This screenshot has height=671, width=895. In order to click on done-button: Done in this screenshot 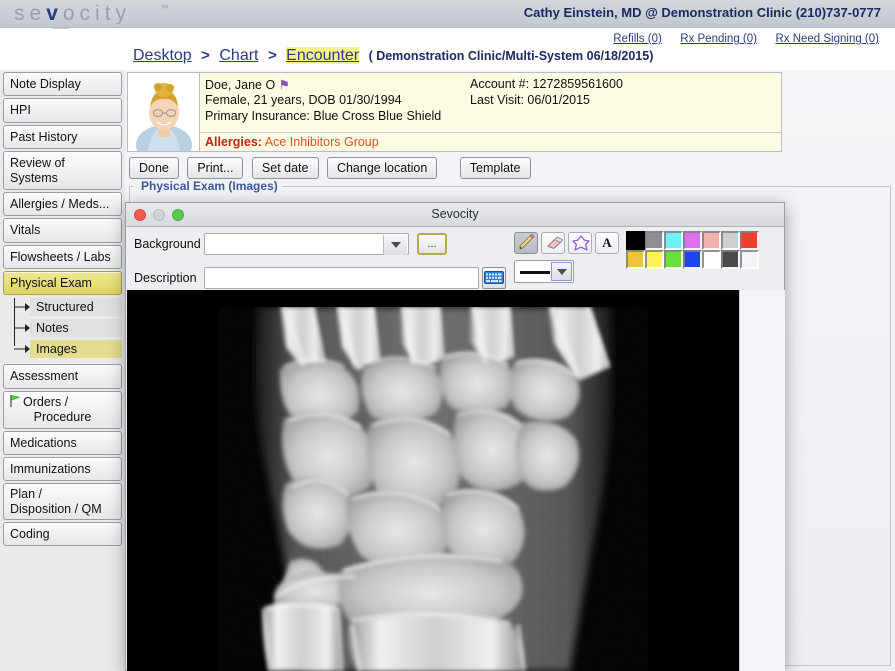, I will do `click(154, 168)`.